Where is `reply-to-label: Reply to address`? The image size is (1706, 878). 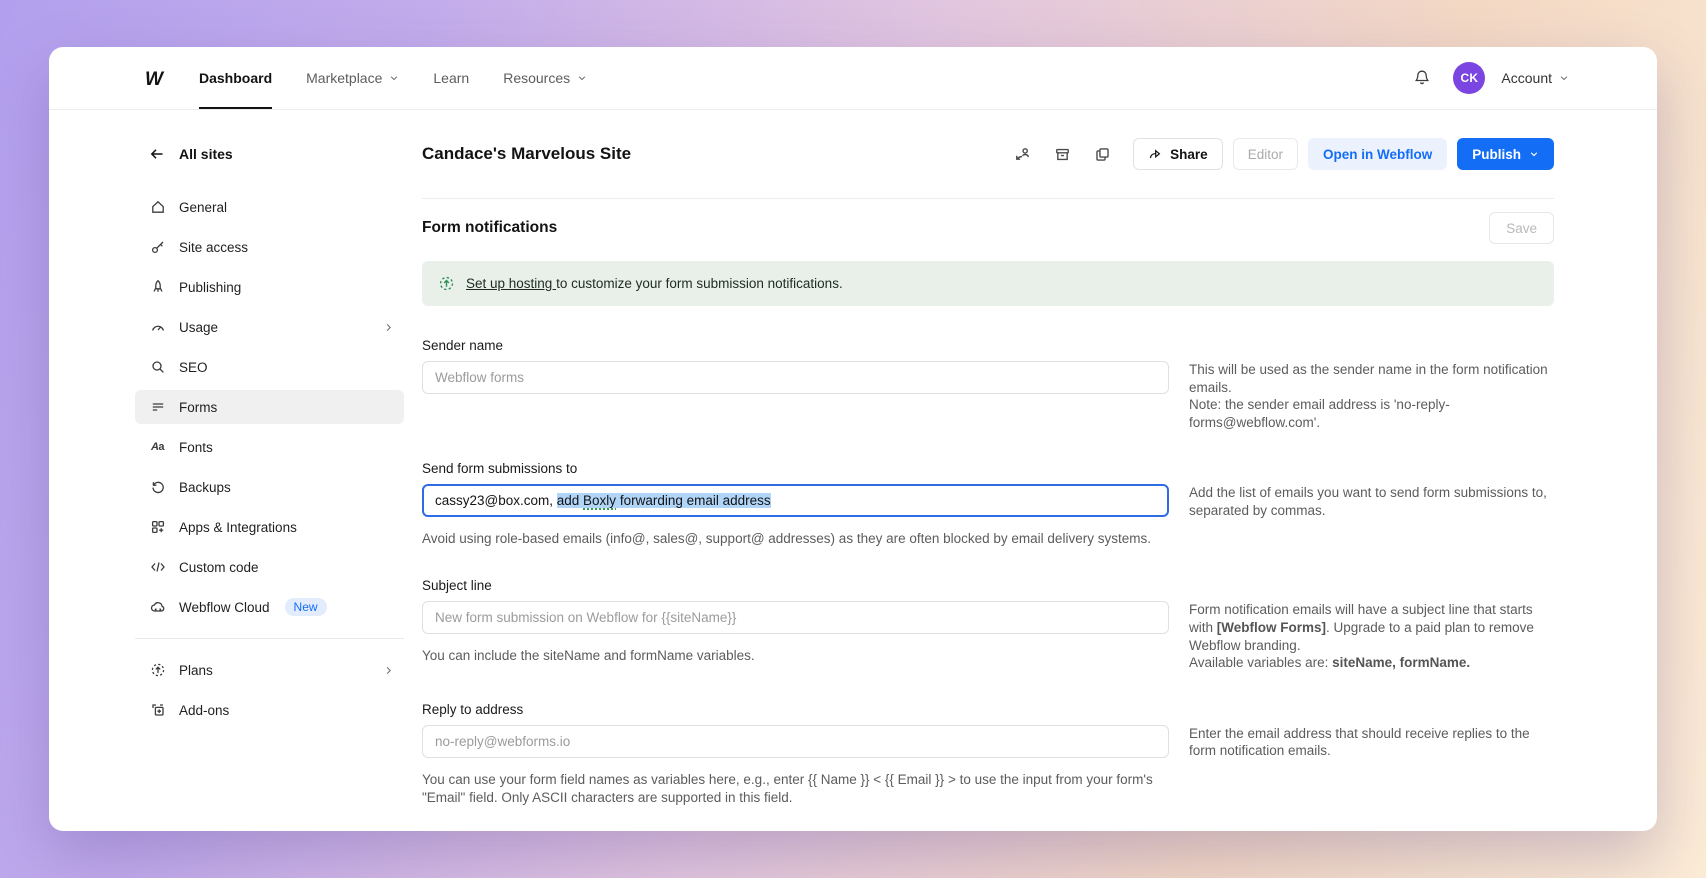 reply-to-label: Reply to address is located at coordinates (473, 709).